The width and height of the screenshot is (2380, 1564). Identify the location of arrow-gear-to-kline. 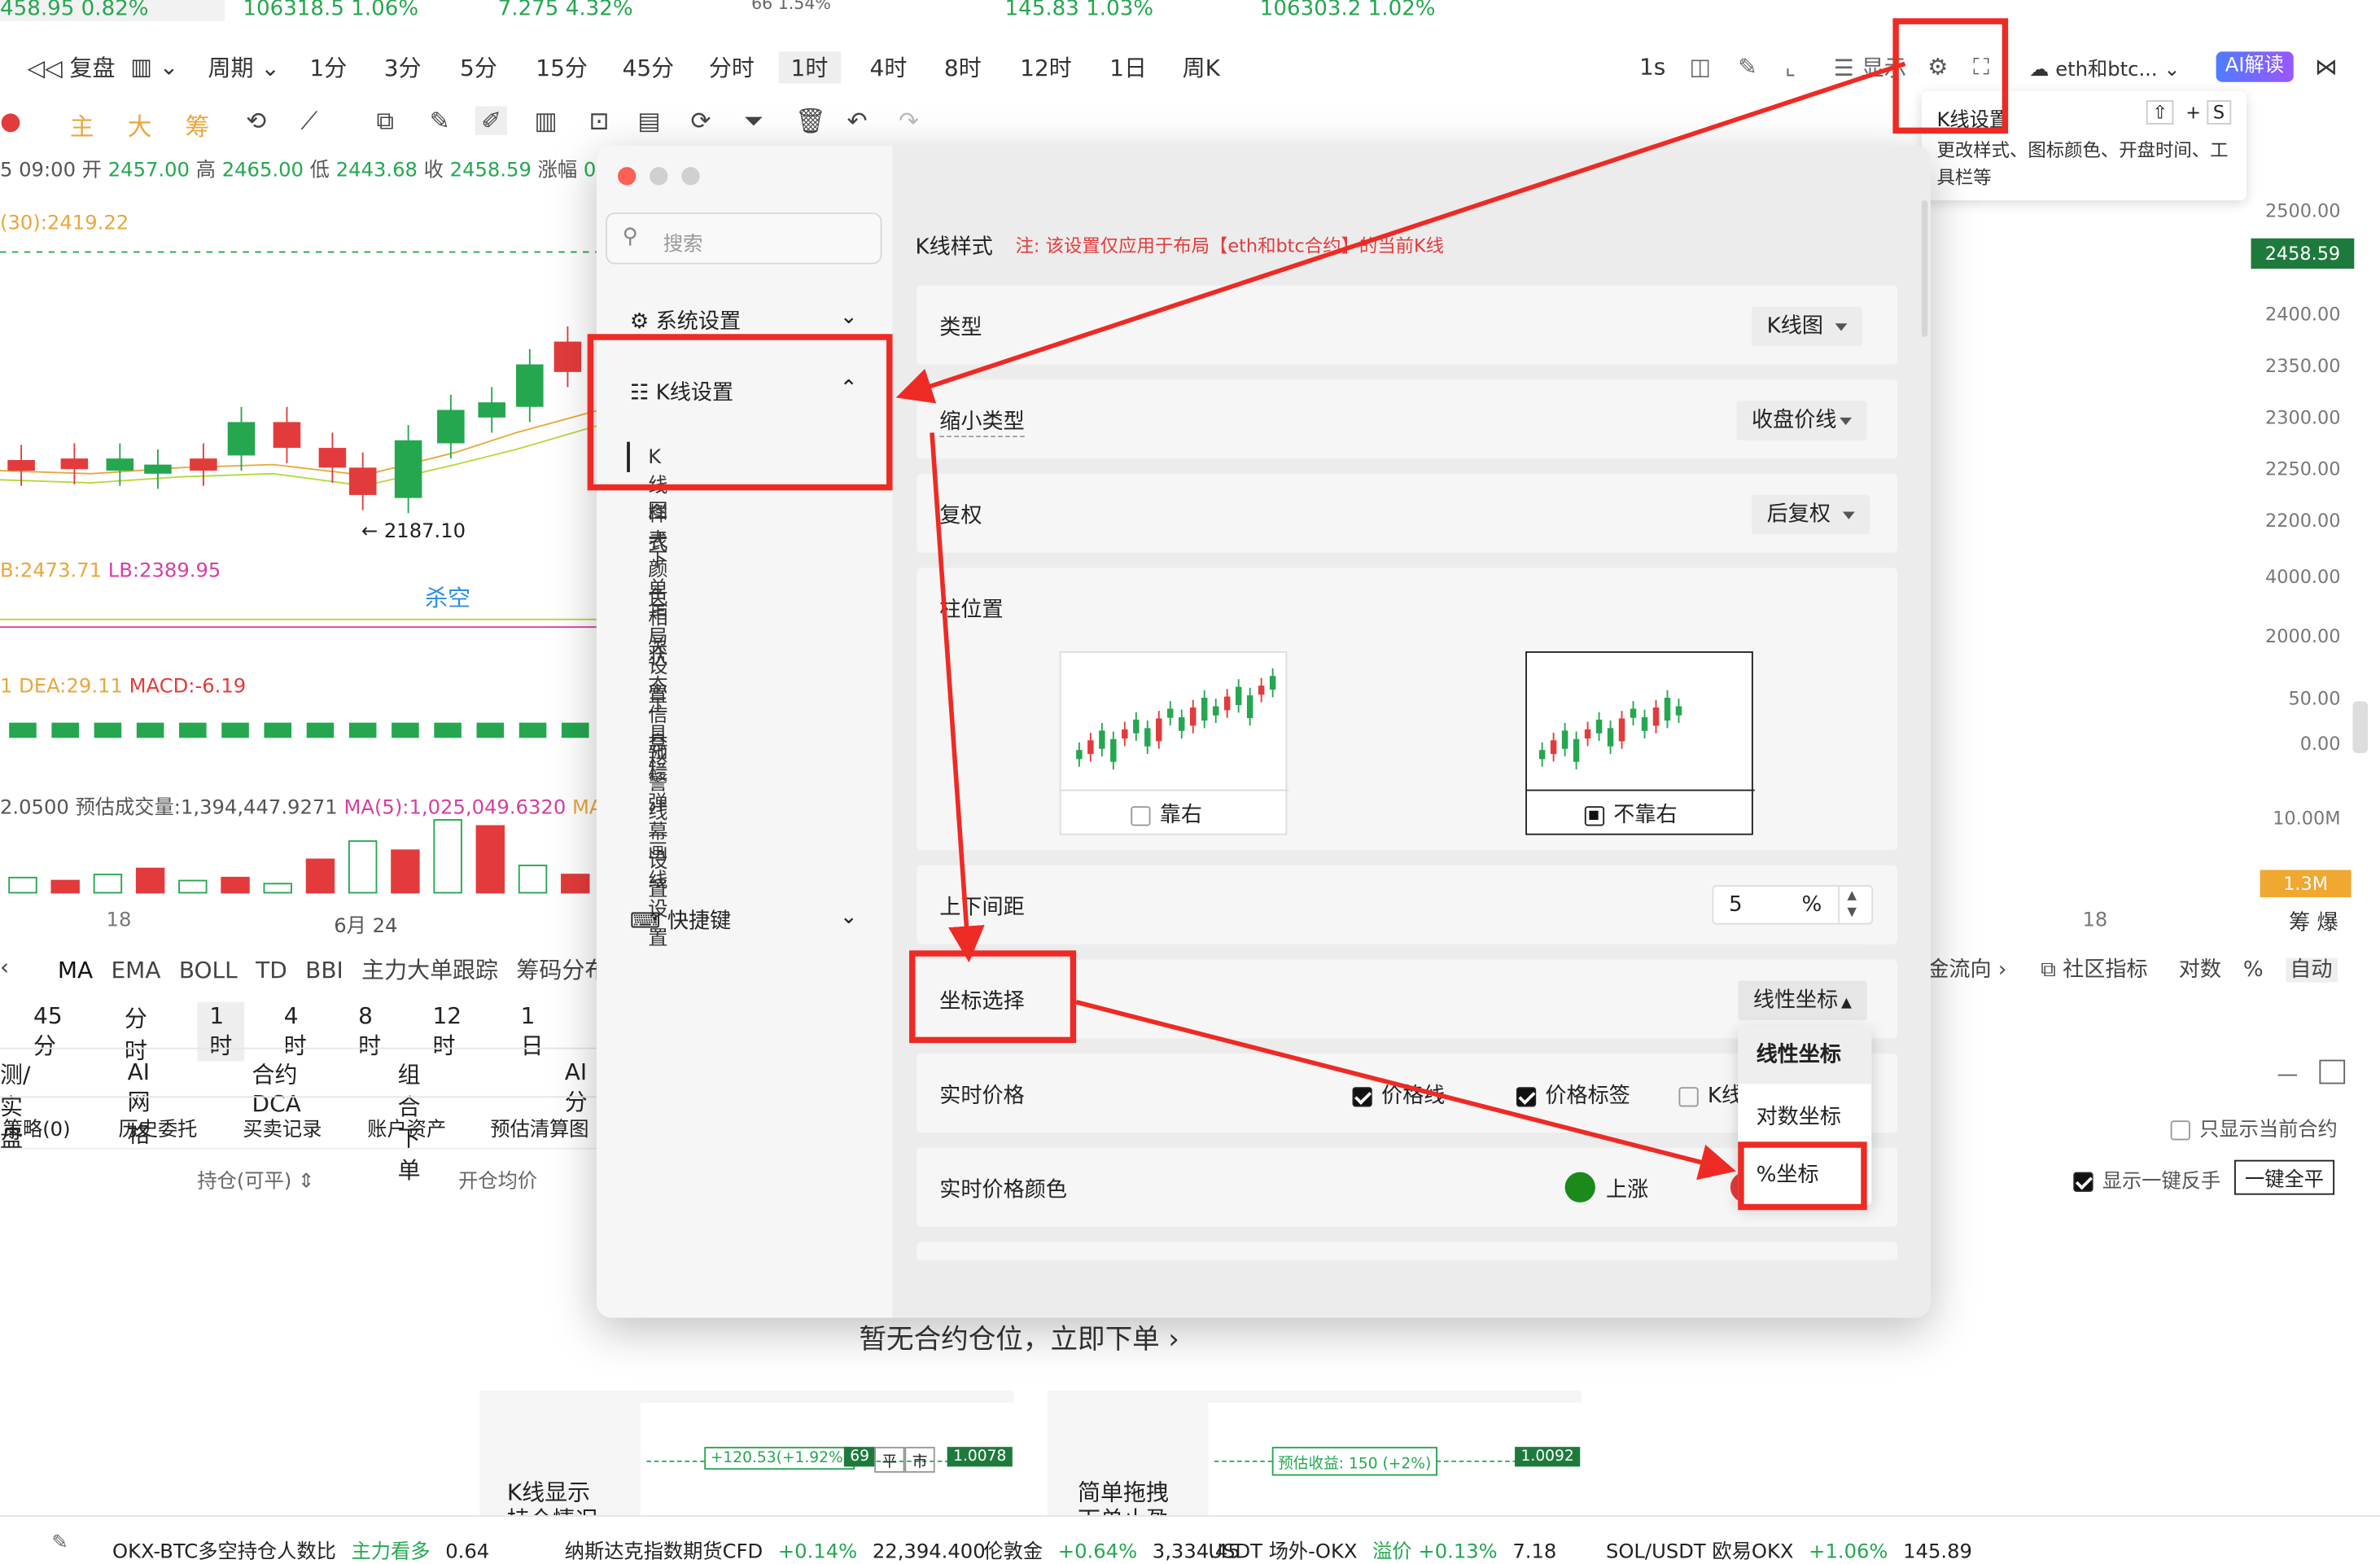
(1401, 232).